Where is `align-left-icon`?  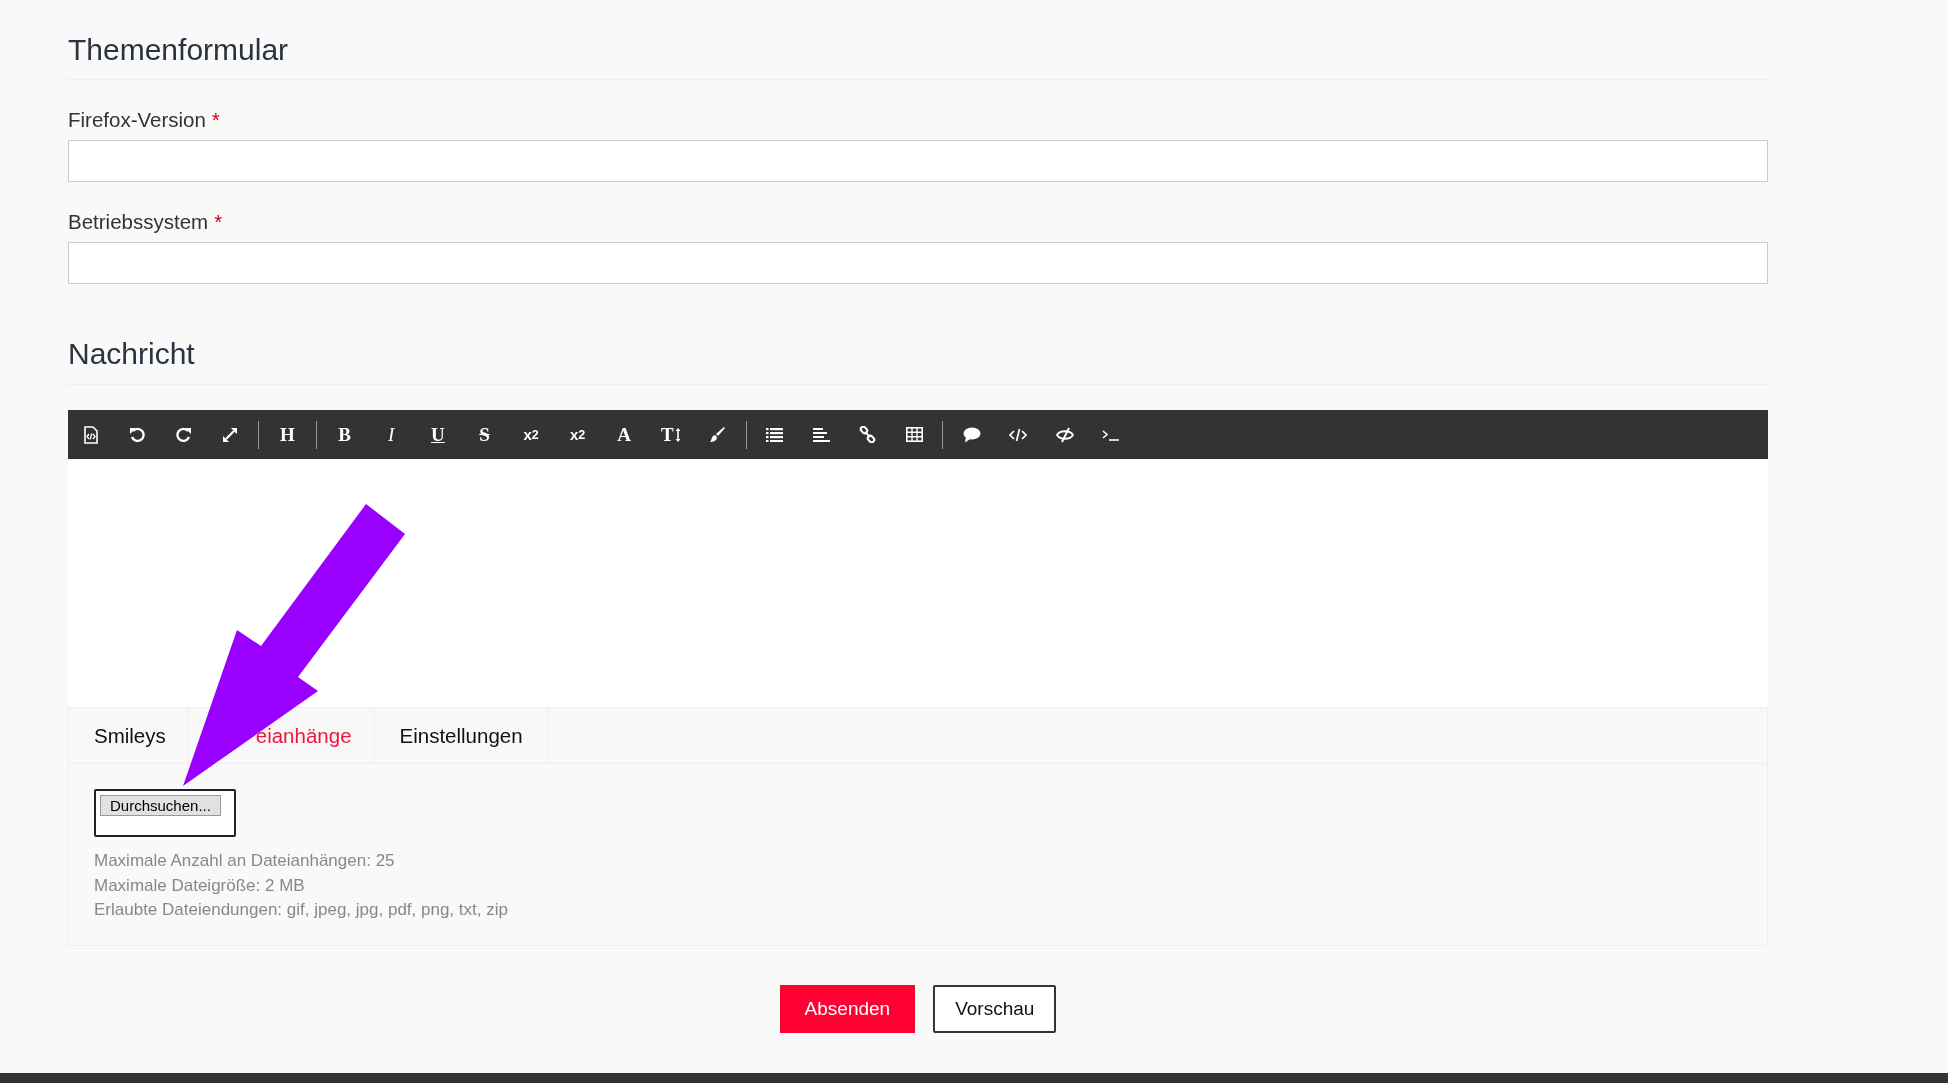
align-left-icon is located at coordinates (821, 434).